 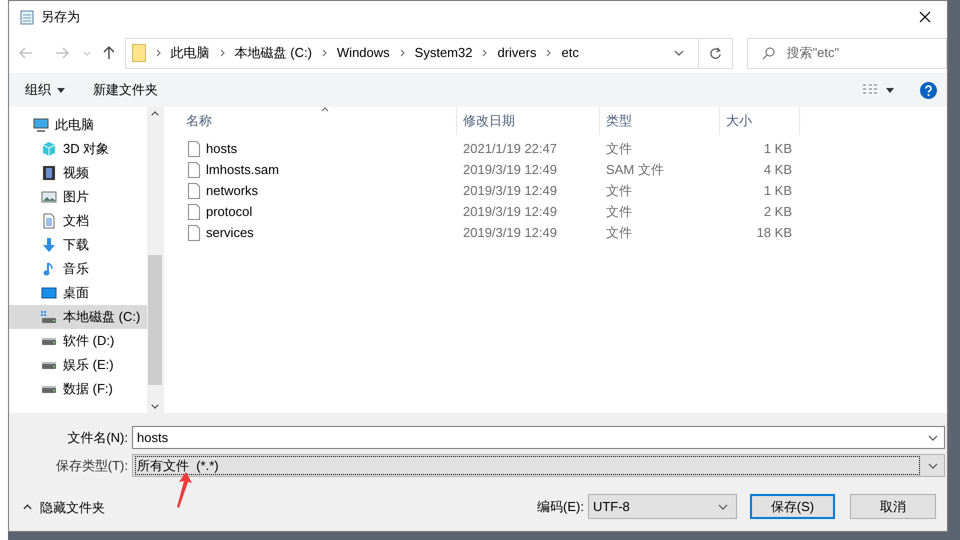 I want to click on column-header: 修改日期, so click(x=528, y=121).